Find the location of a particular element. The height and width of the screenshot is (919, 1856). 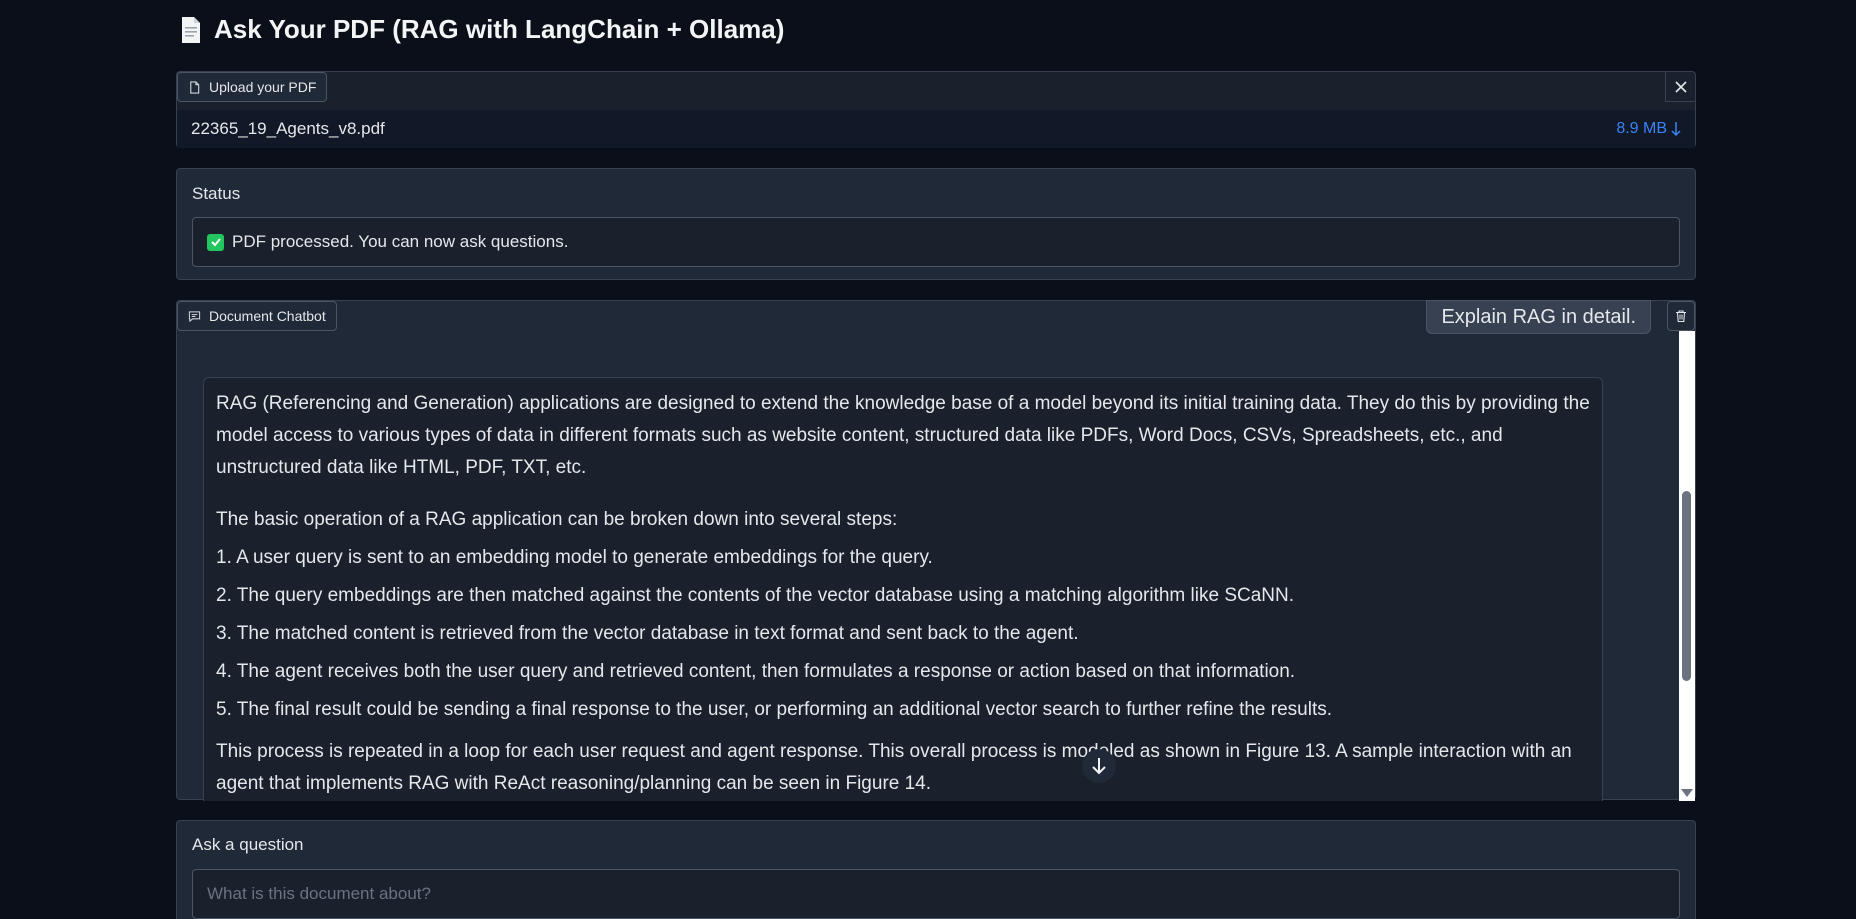

document-icon is located at coordinates (191, 30).